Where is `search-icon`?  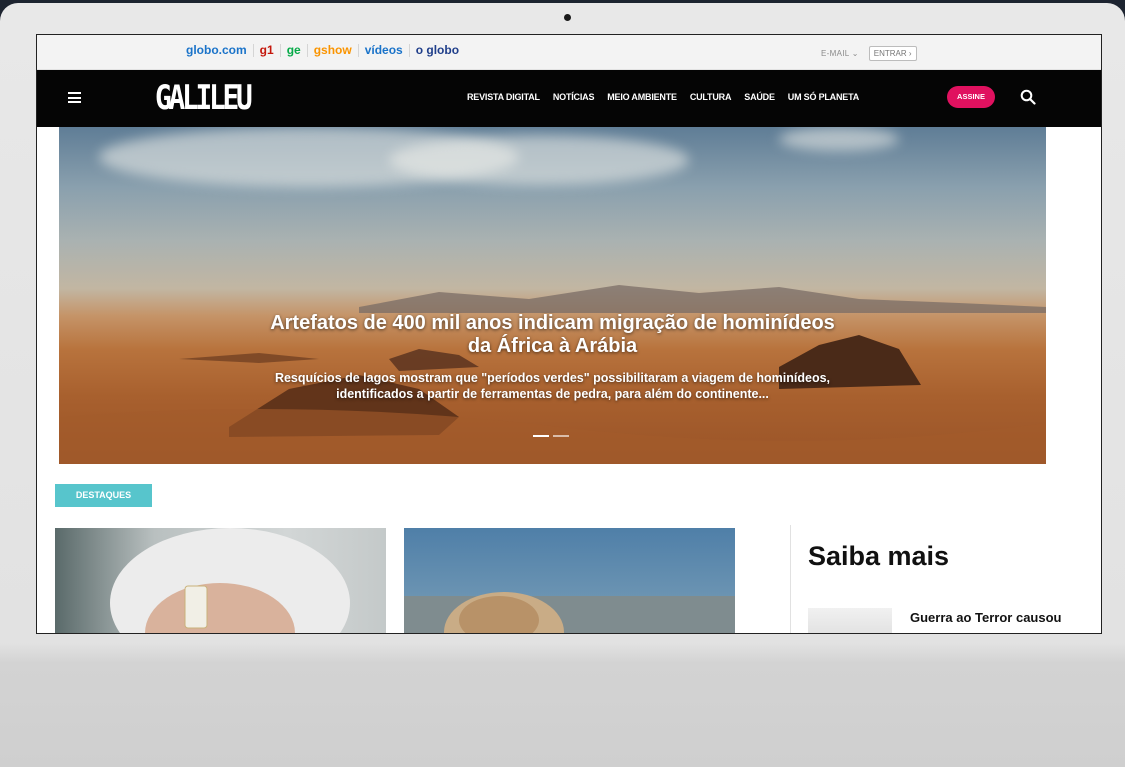
search-icon is located at coordinates (1028, 97).